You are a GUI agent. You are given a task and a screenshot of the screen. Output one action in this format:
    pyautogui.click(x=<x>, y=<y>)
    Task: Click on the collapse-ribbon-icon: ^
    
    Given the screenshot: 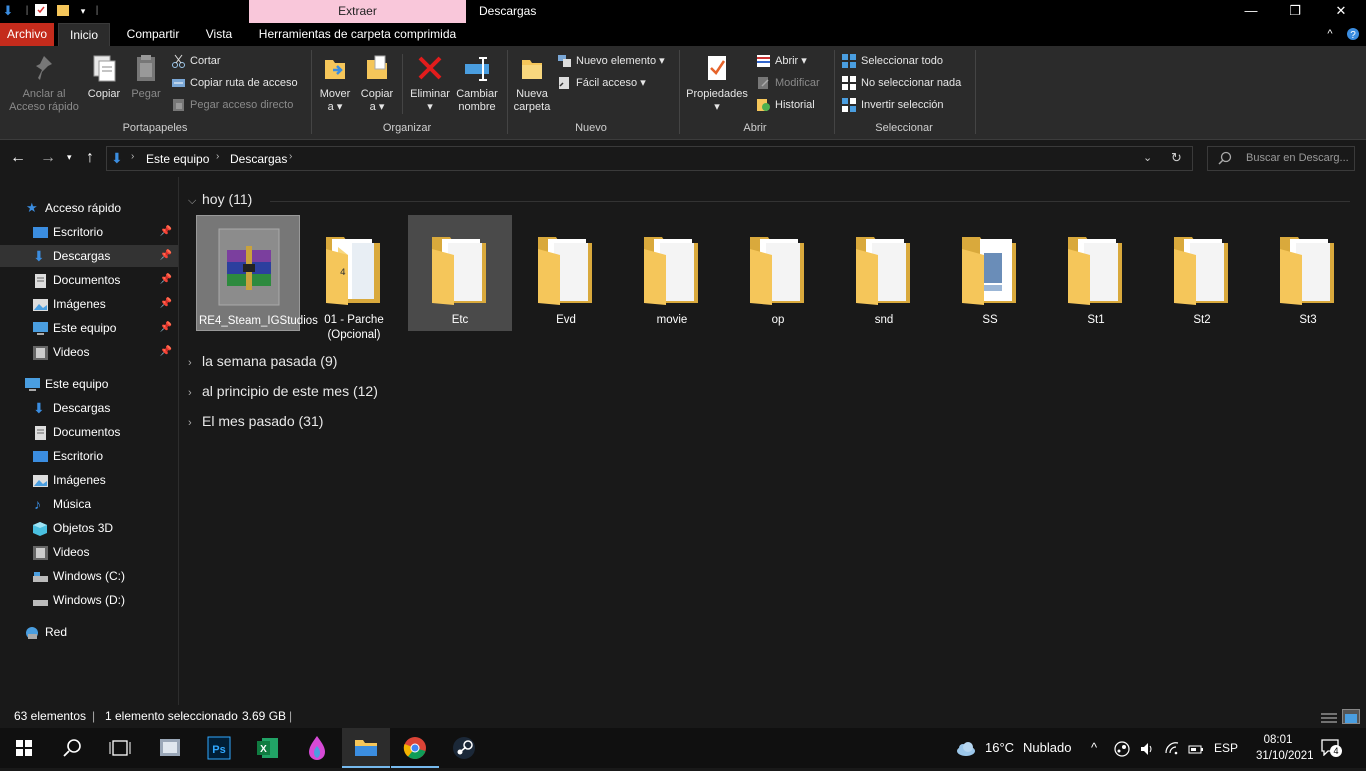 What is the action you would take?
    pyautogui.click(x=1330, y=34)
    